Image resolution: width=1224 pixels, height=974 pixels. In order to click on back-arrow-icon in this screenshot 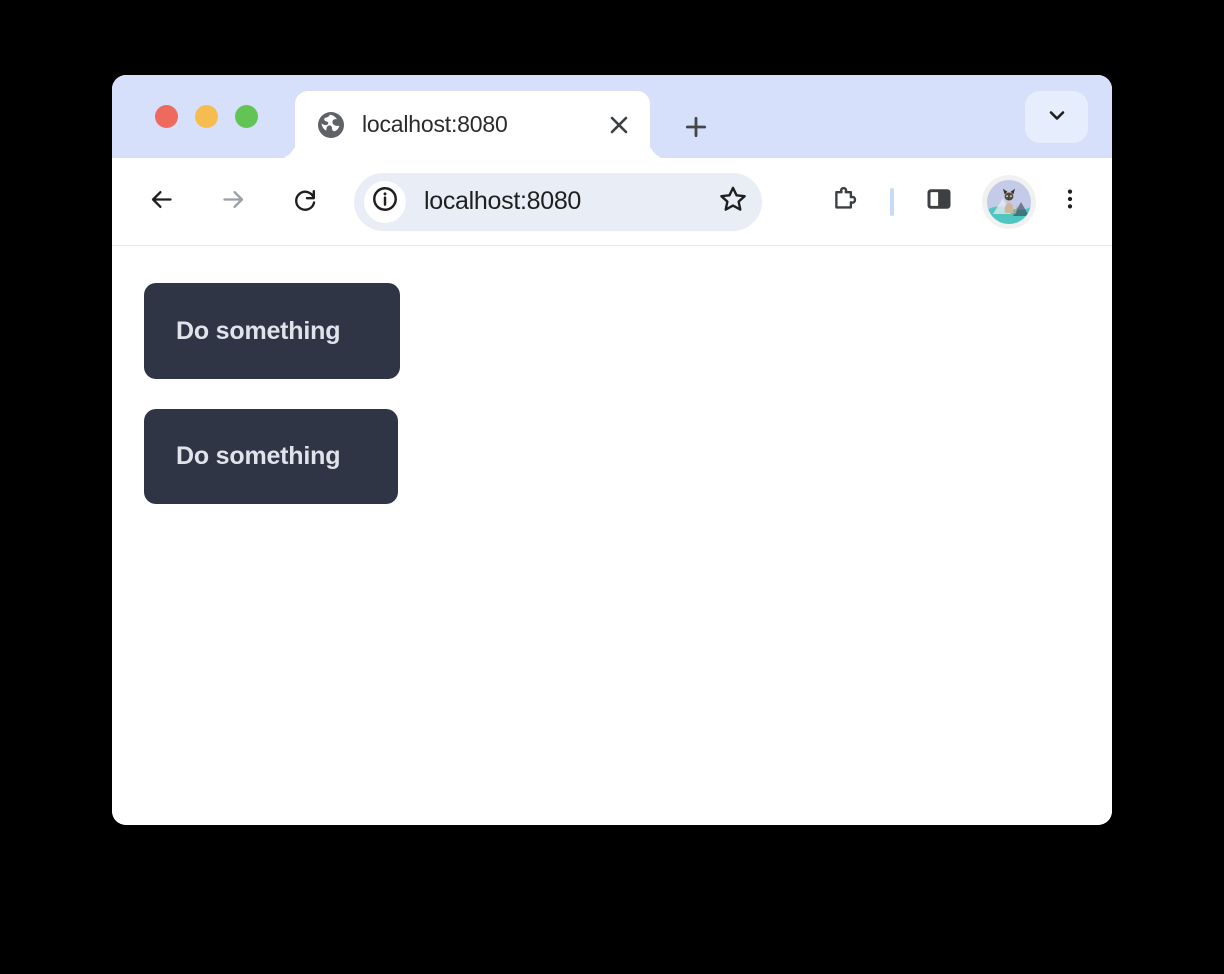, I will do `click(161, 202)`.